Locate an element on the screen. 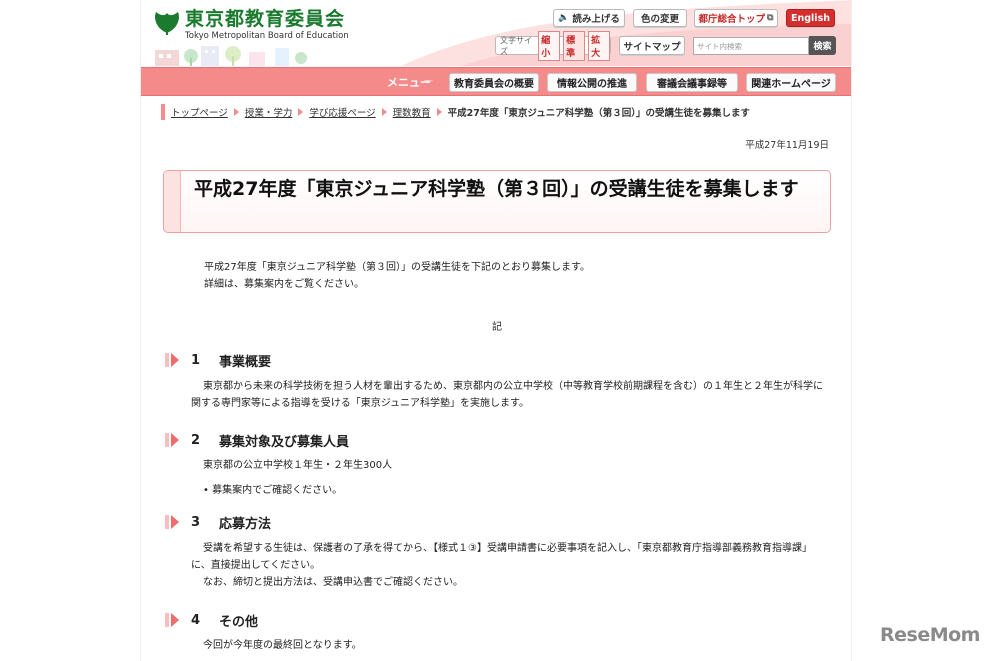 Image resolution: width=991 pixels, height=661 pixels. font-large-button: 拡大 is located at coordinates (599, 45).